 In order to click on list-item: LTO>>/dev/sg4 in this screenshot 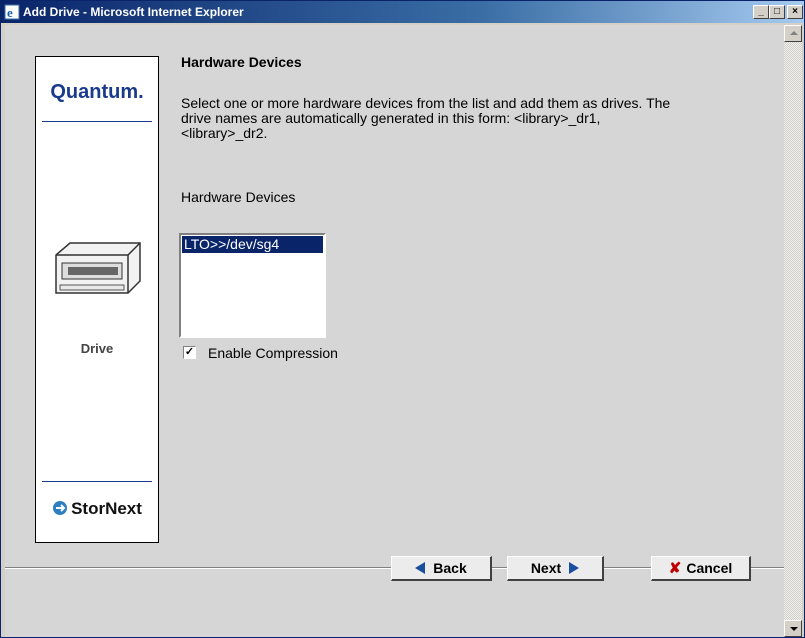, I will do `click(252, 244)`.